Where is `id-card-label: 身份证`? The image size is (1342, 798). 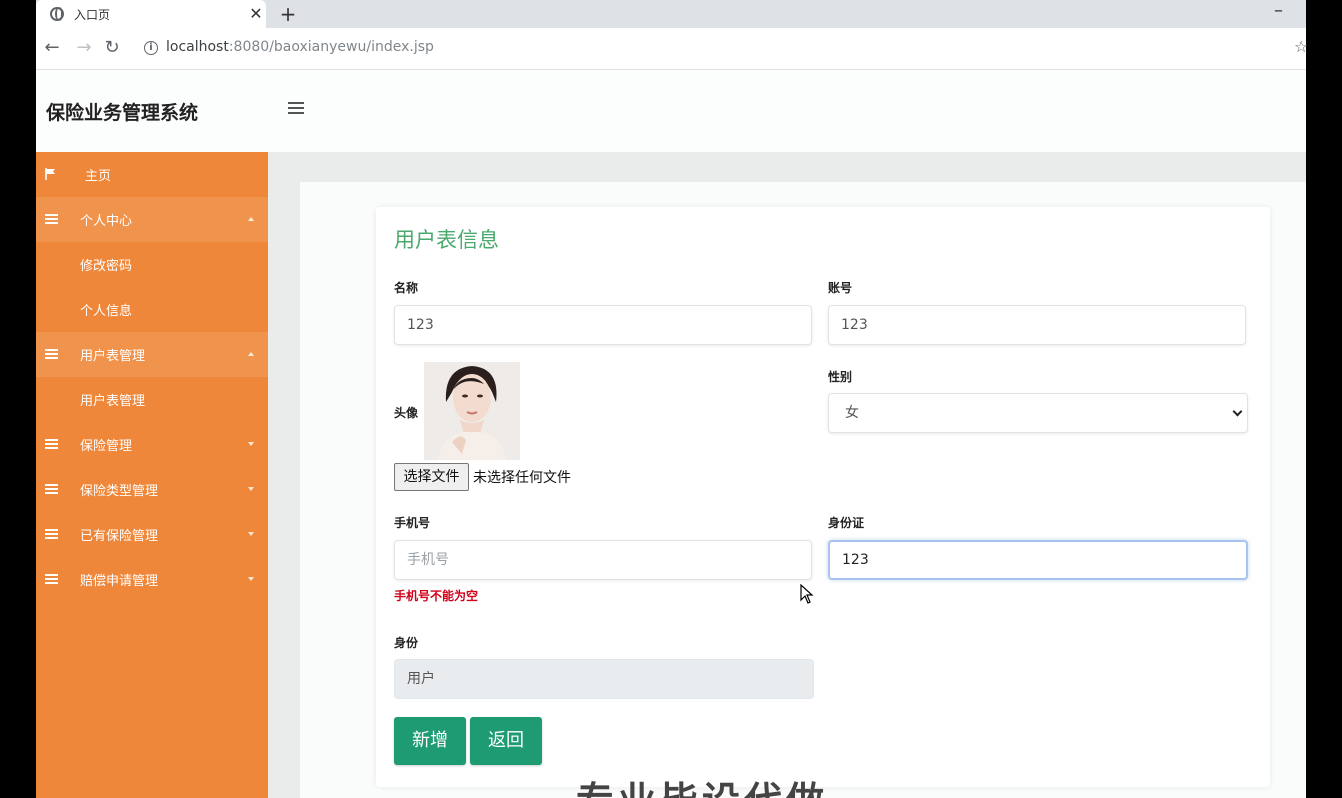
id-card-label: 身份证 is located at coordinates (846, 523).